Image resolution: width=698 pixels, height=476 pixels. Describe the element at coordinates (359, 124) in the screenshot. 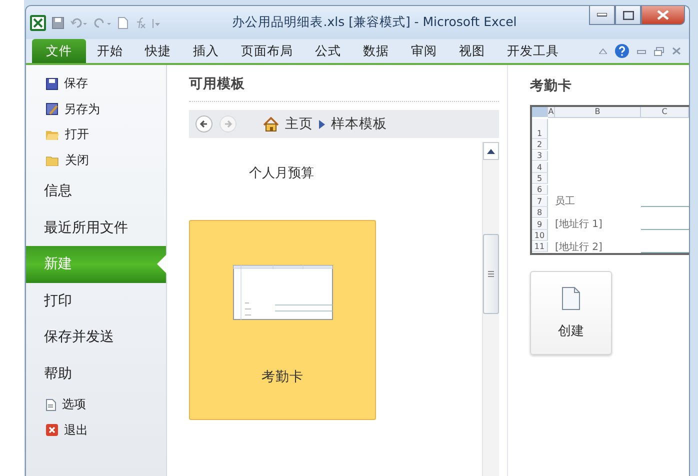

I see `breadcrumb-link: 样本模板` at that location.